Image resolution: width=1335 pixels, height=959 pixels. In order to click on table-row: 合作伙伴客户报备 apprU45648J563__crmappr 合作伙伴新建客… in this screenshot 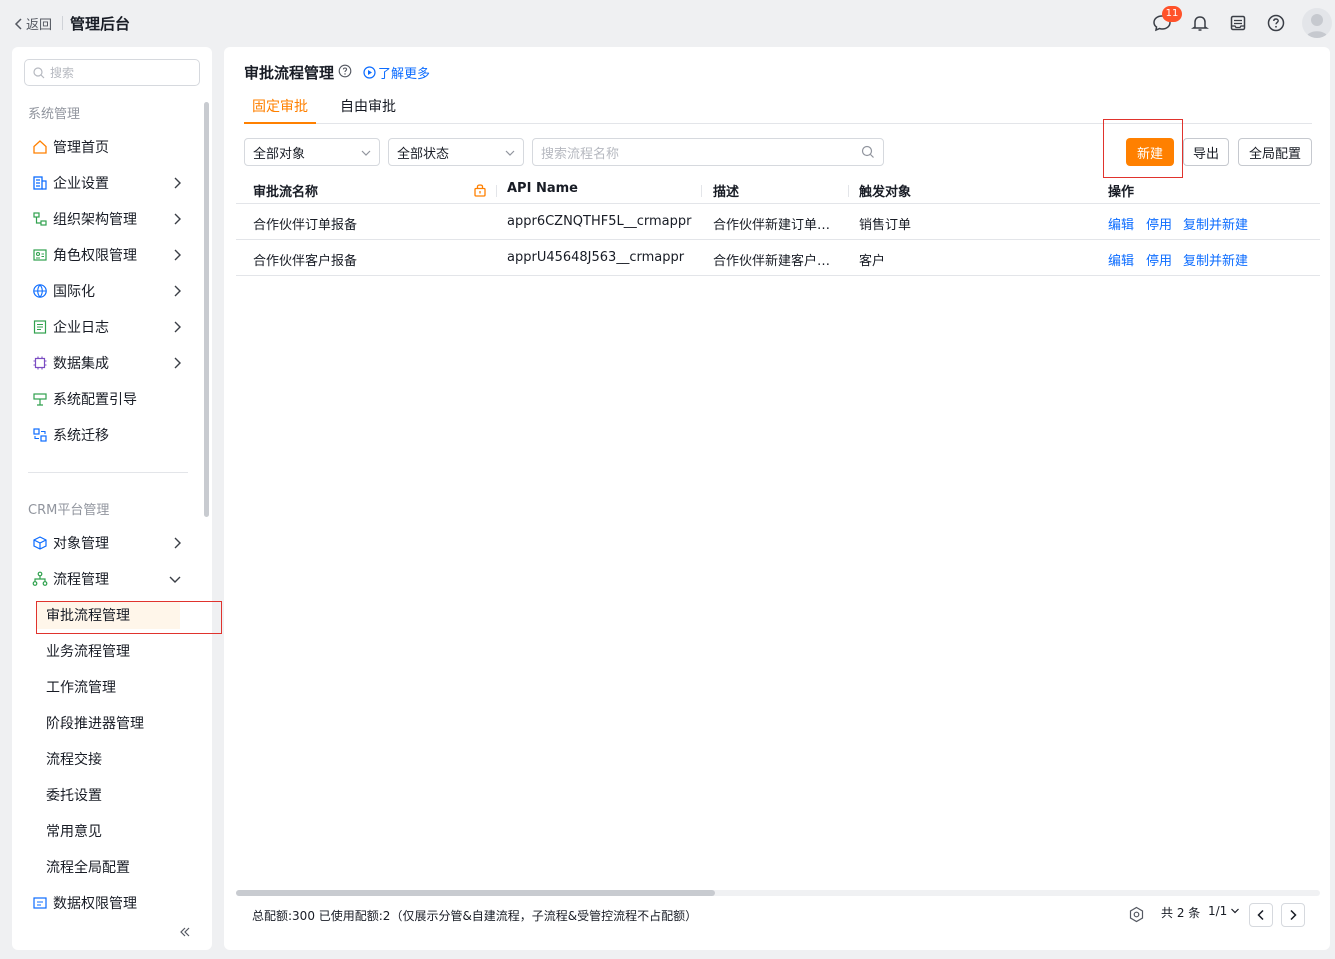, I will do `click(778, 258)`.